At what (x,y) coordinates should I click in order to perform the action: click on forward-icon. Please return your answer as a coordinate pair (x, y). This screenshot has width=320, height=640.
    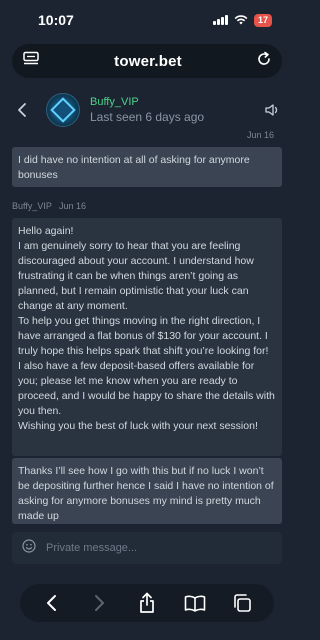
    Looking at the image, I should click on (99, 603).